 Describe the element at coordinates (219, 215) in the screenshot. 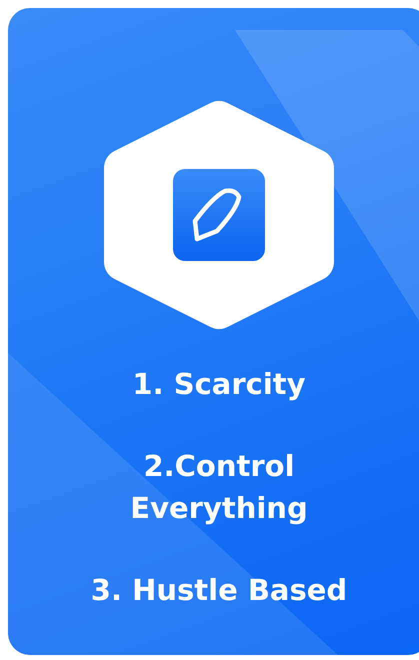

I see `pencil-icon` at that location.